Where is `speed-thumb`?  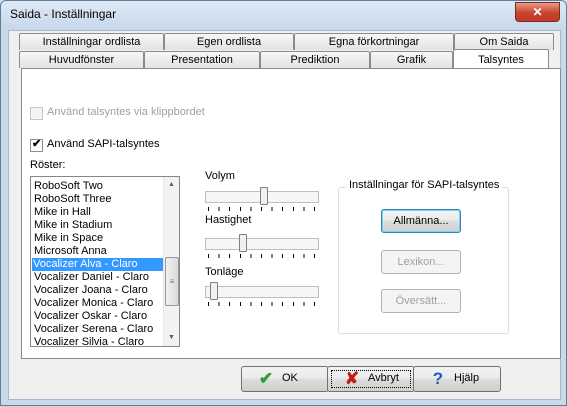
speed-thumb is located at coordinates (243, 243).